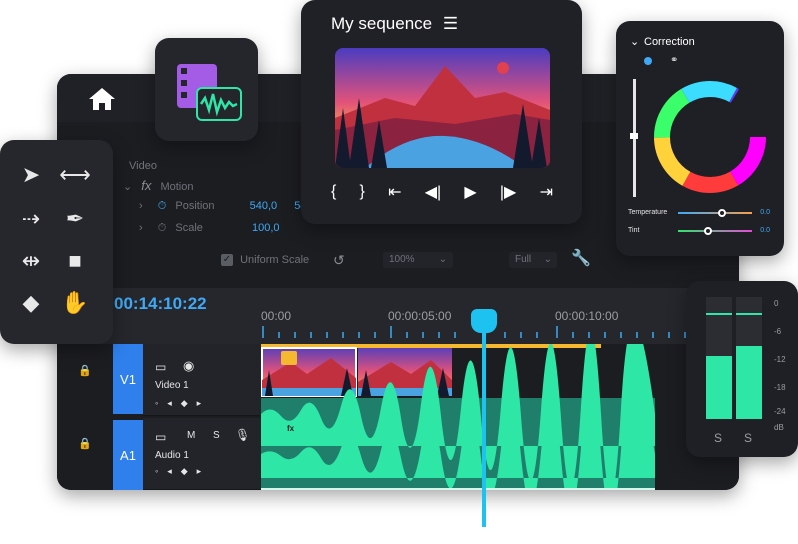  Describe the element at coordinates (442, 108) in the screenshot. I see `program-monitor-preview` at that location.